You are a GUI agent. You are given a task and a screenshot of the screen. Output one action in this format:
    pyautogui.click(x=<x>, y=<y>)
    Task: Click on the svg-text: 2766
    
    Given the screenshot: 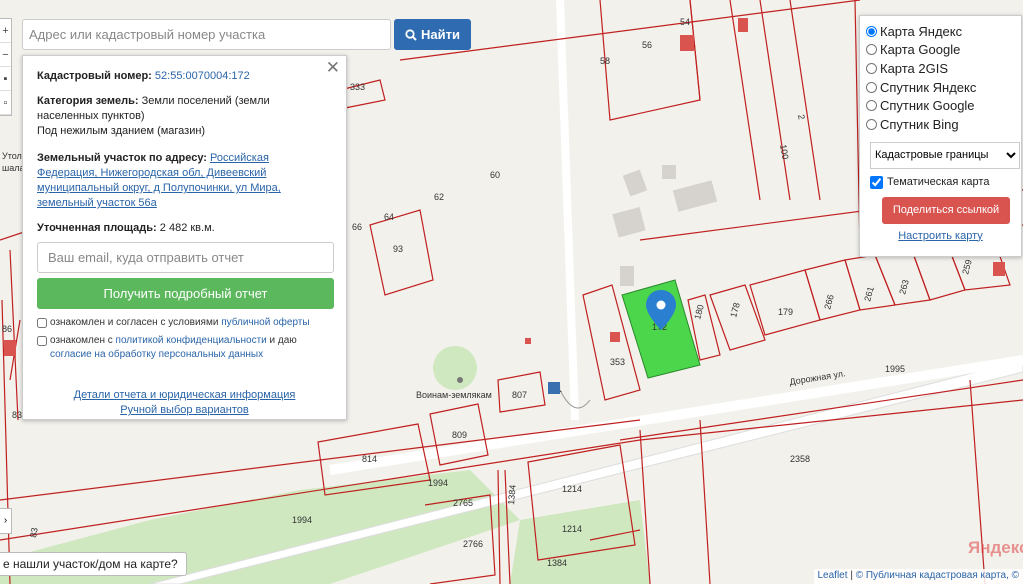 What is the action you would take?
    pyautogui.click(x=473, y=544)
    